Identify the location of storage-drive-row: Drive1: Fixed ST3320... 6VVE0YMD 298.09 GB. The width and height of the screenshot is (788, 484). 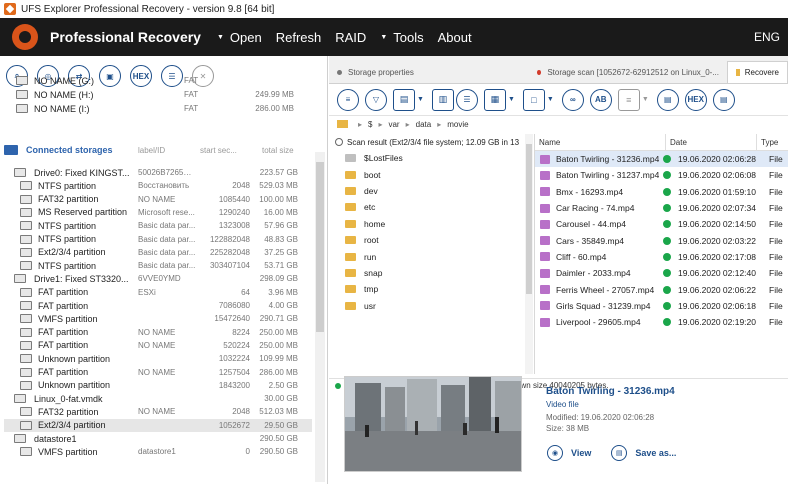
(158, 278).